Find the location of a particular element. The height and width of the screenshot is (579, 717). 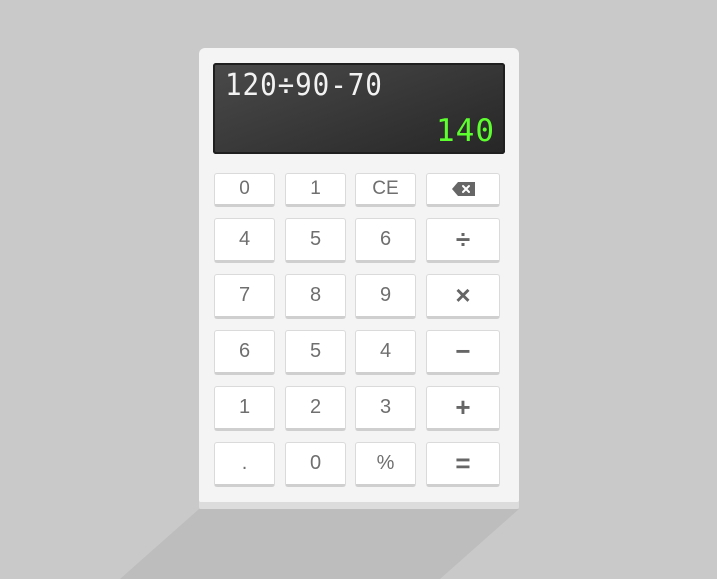

key-2: 2 is located at coordinates (315, 408).